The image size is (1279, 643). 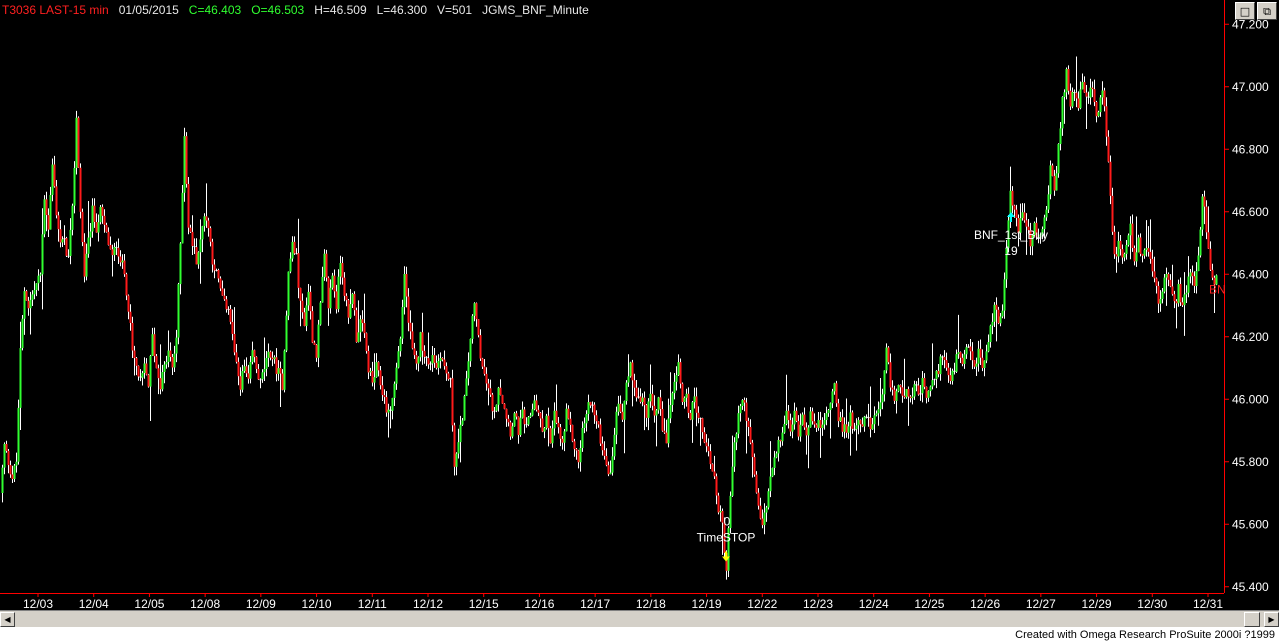 What do you see at coordinates (7, 619) in the screenshot?
I see `scroll-left-arrow-icon: ◀` at bounding box center [7, 619].